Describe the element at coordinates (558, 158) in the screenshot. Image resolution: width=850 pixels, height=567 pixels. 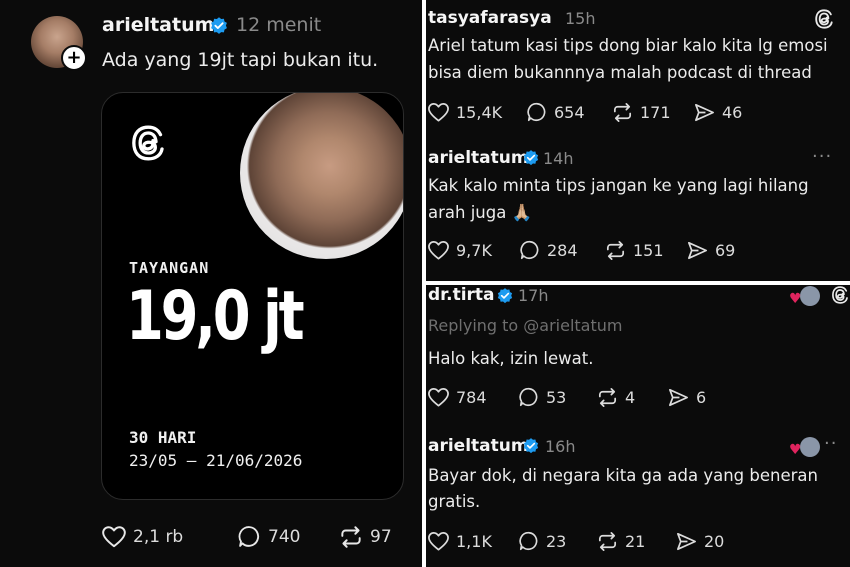
I see `post-time: 14h` at that location.